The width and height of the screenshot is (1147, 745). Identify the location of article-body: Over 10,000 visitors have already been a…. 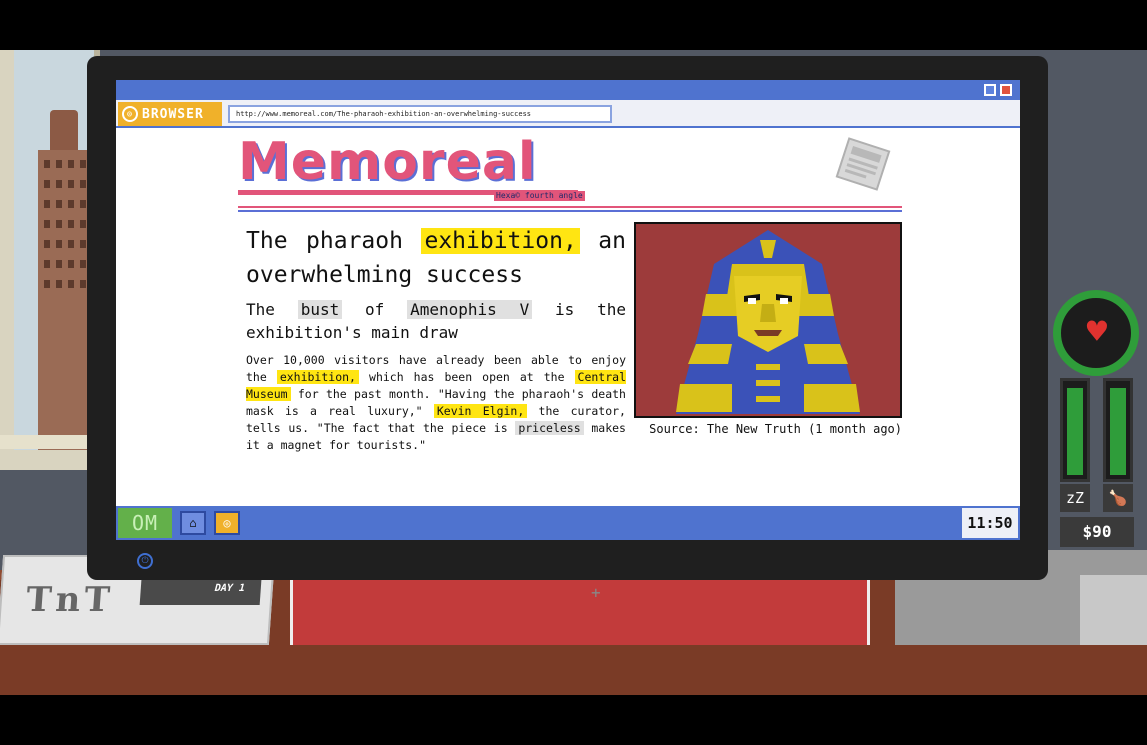
(436, 403).